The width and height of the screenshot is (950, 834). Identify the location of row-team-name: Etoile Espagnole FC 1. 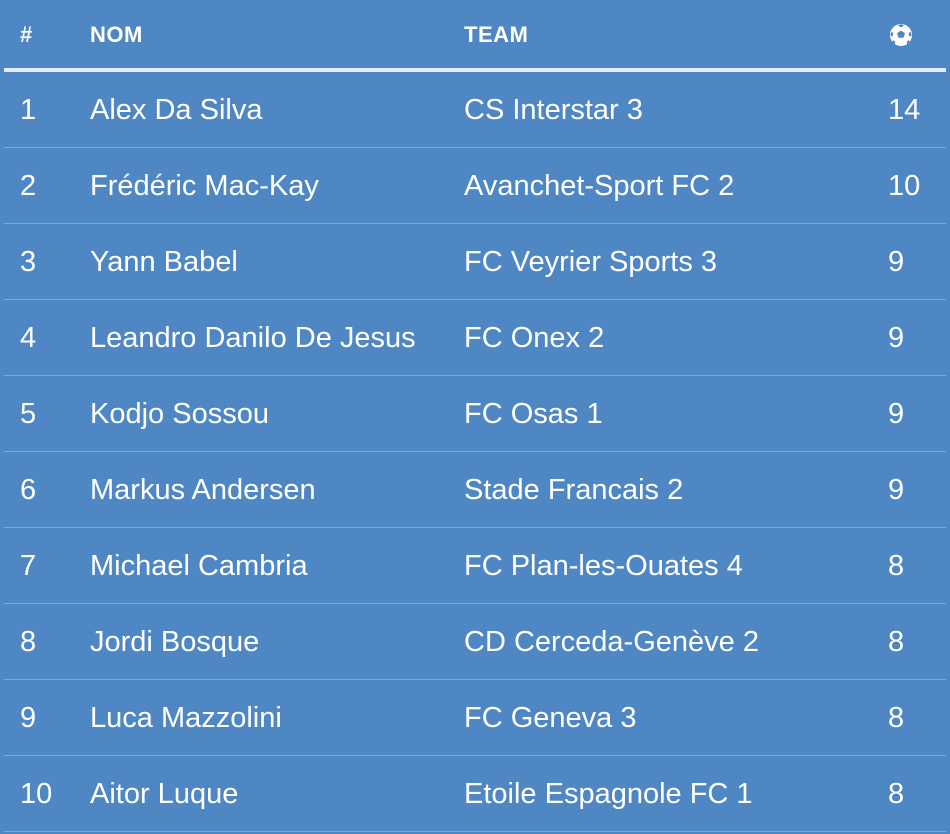
(608, 794).